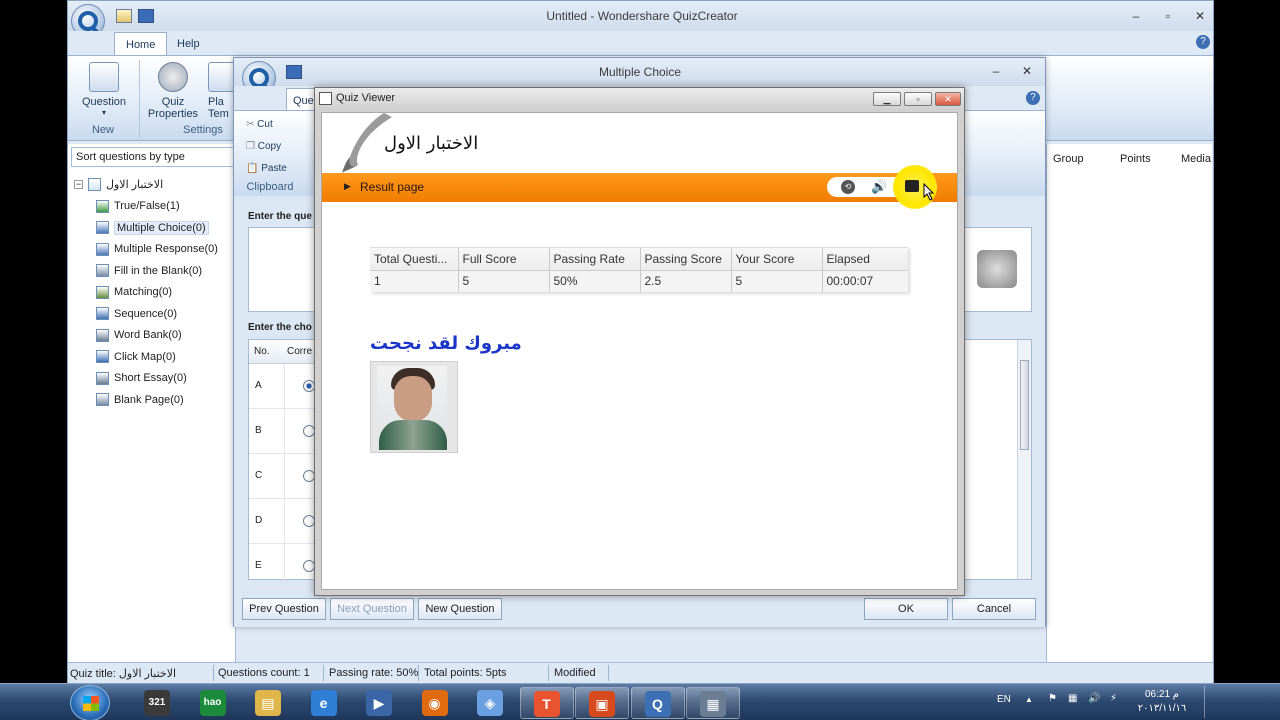 Image resolution: width=1280 pixels, height=720 pixels. I want to click on tree-item-short-essay: Short Essay(0), so click(154, 379).